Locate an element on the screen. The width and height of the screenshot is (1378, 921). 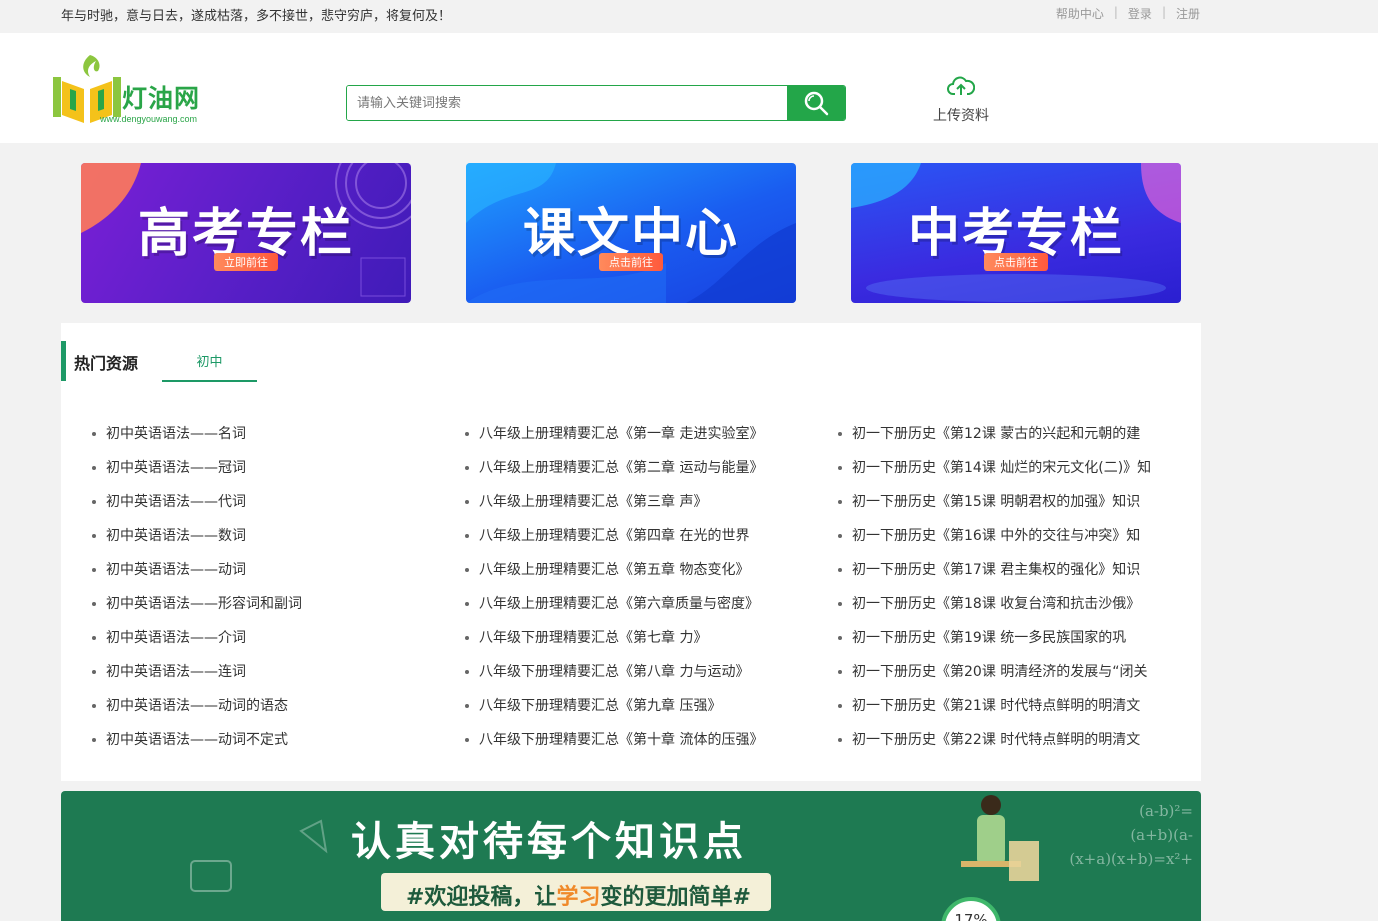
upload-label: 上传资料 is located at coordinates (961, 116).